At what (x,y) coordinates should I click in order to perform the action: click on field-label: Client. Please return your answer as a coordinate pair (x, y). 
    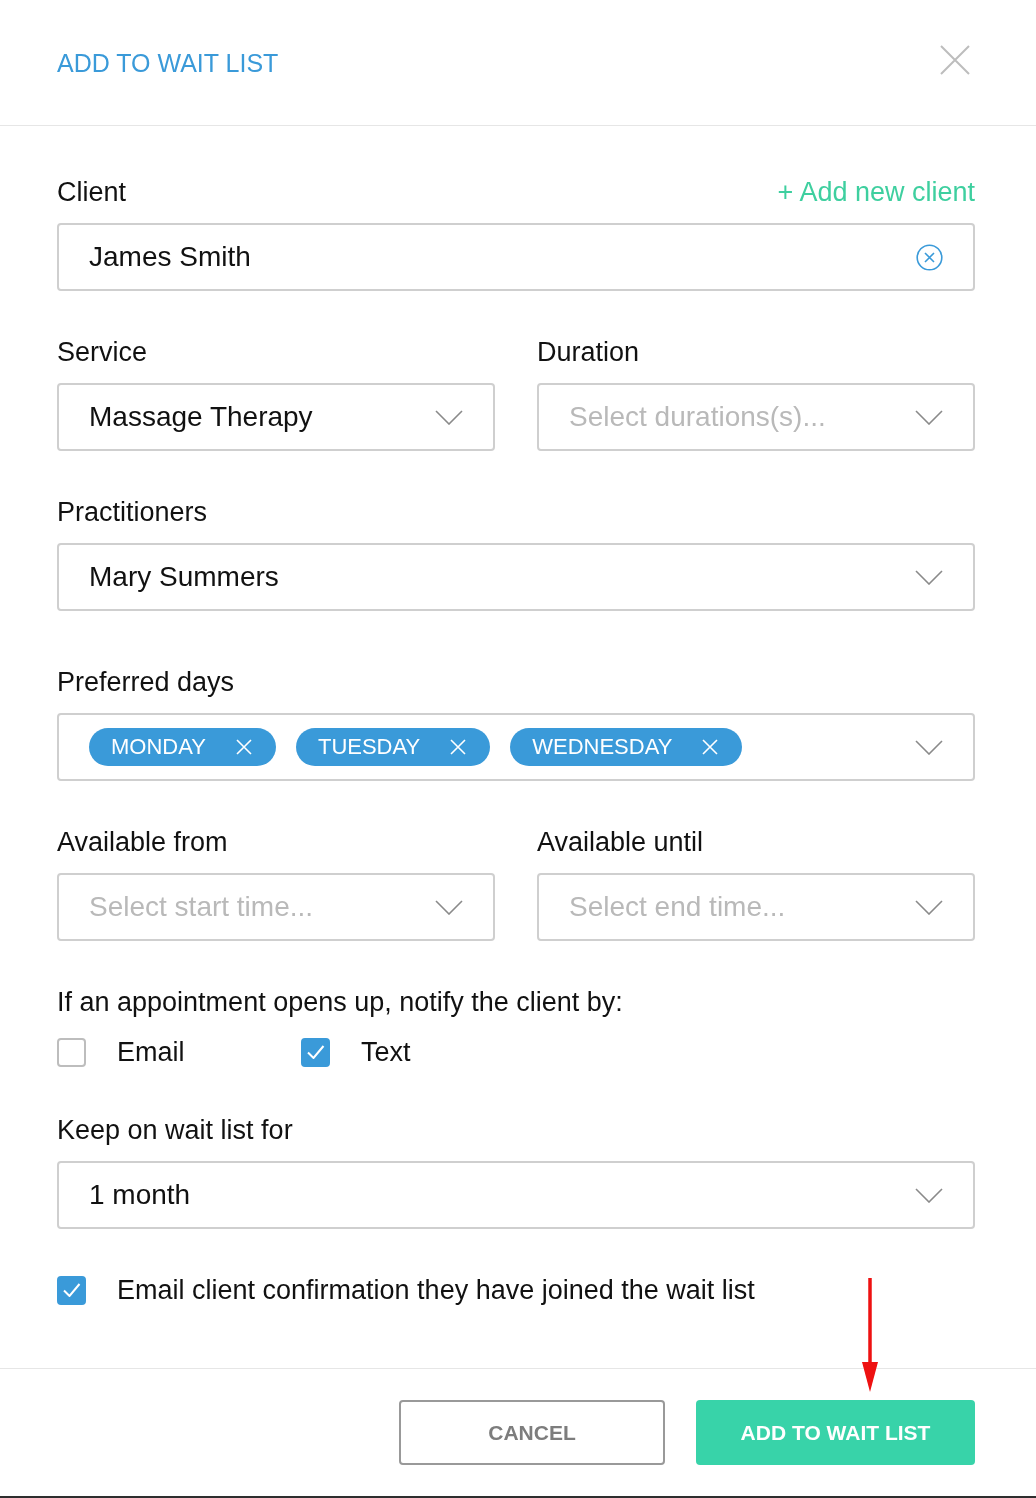
    Looking at the image, I should click on (92, 192).